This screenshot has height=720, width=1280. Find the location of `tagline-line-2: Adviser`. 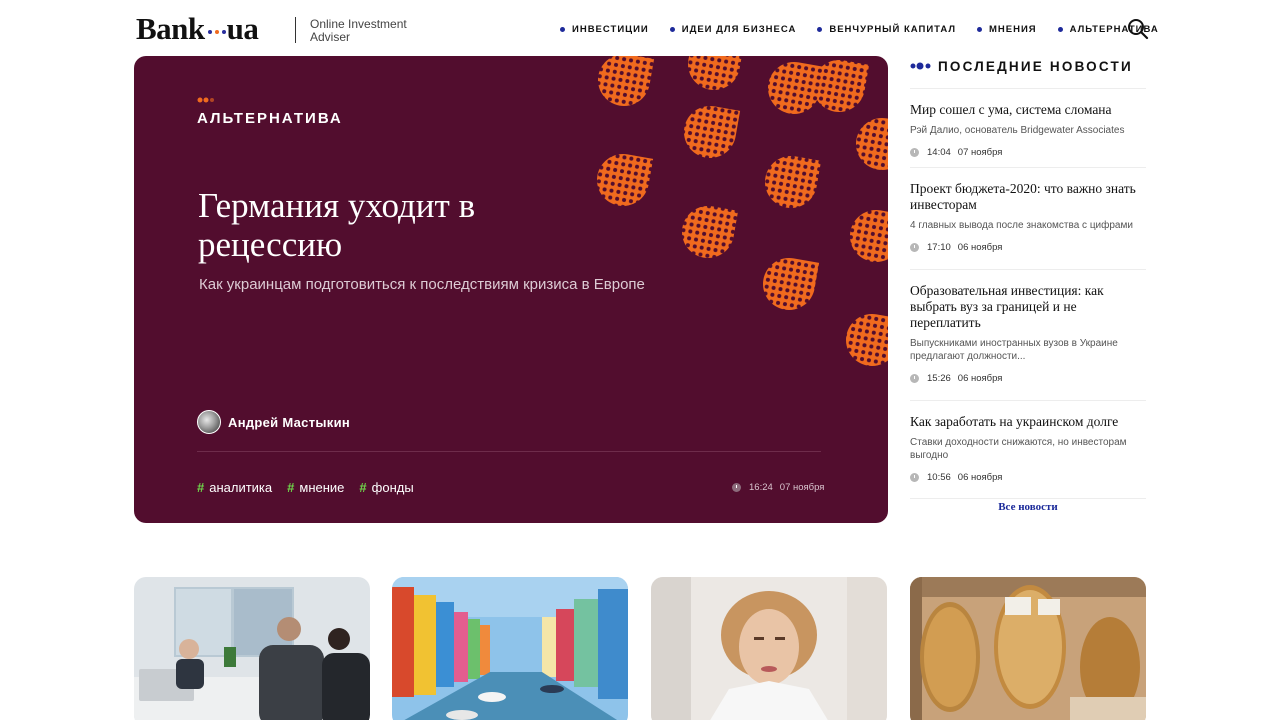

tagline-line-2: Adviser is located at coordinates (330, 37).